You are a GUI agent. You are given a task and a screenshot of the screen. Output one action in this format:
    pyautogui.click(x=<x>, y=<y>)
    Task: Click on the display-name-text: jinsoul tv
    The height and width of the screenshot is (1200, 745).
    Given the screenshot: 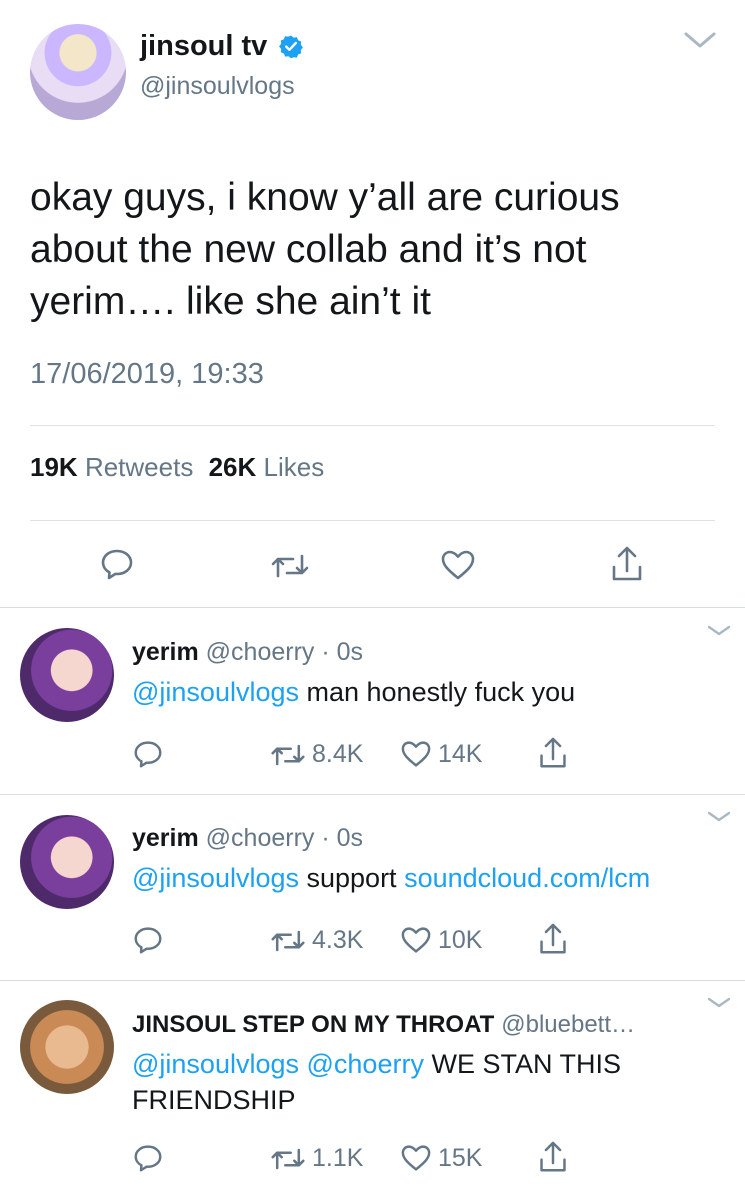 What is the action you would take?
    pyautogui.click(x=204, y=46)
    